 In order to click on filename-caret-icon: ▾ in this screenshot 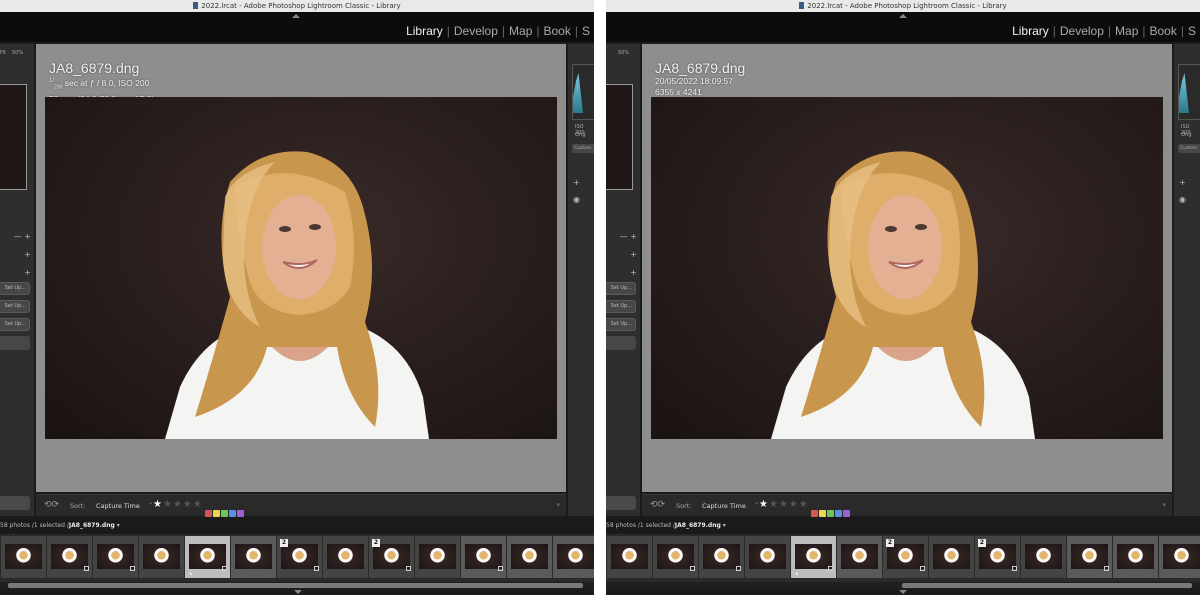, I will do `click(723, 525)`.